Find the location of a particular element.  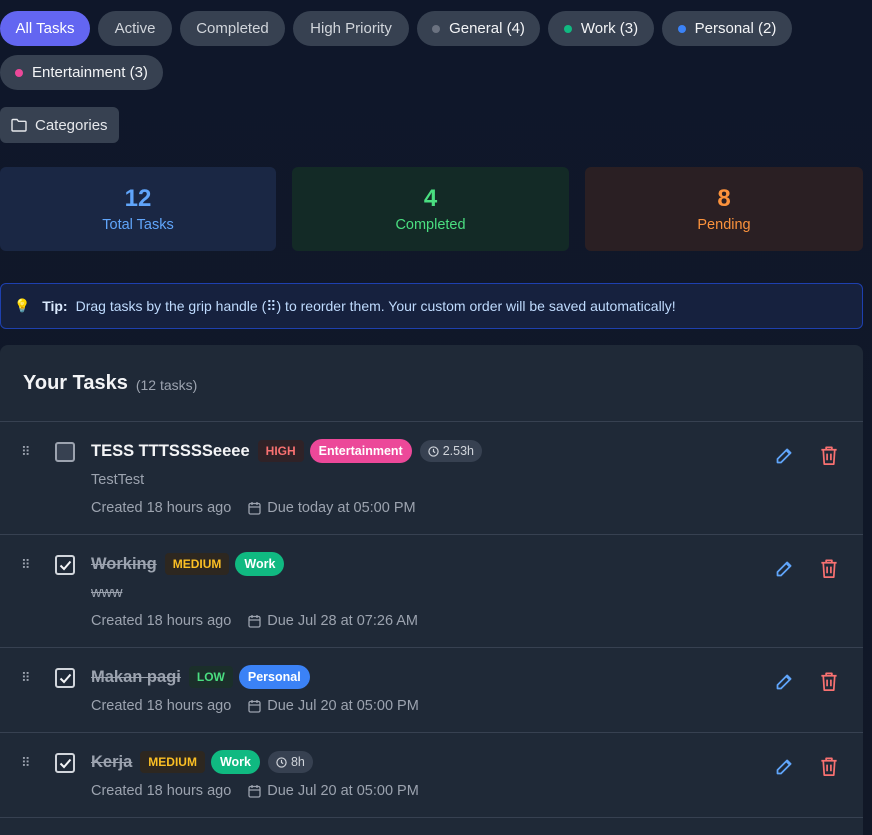

filter-label: High Priority is located at coordinates (351, 28).